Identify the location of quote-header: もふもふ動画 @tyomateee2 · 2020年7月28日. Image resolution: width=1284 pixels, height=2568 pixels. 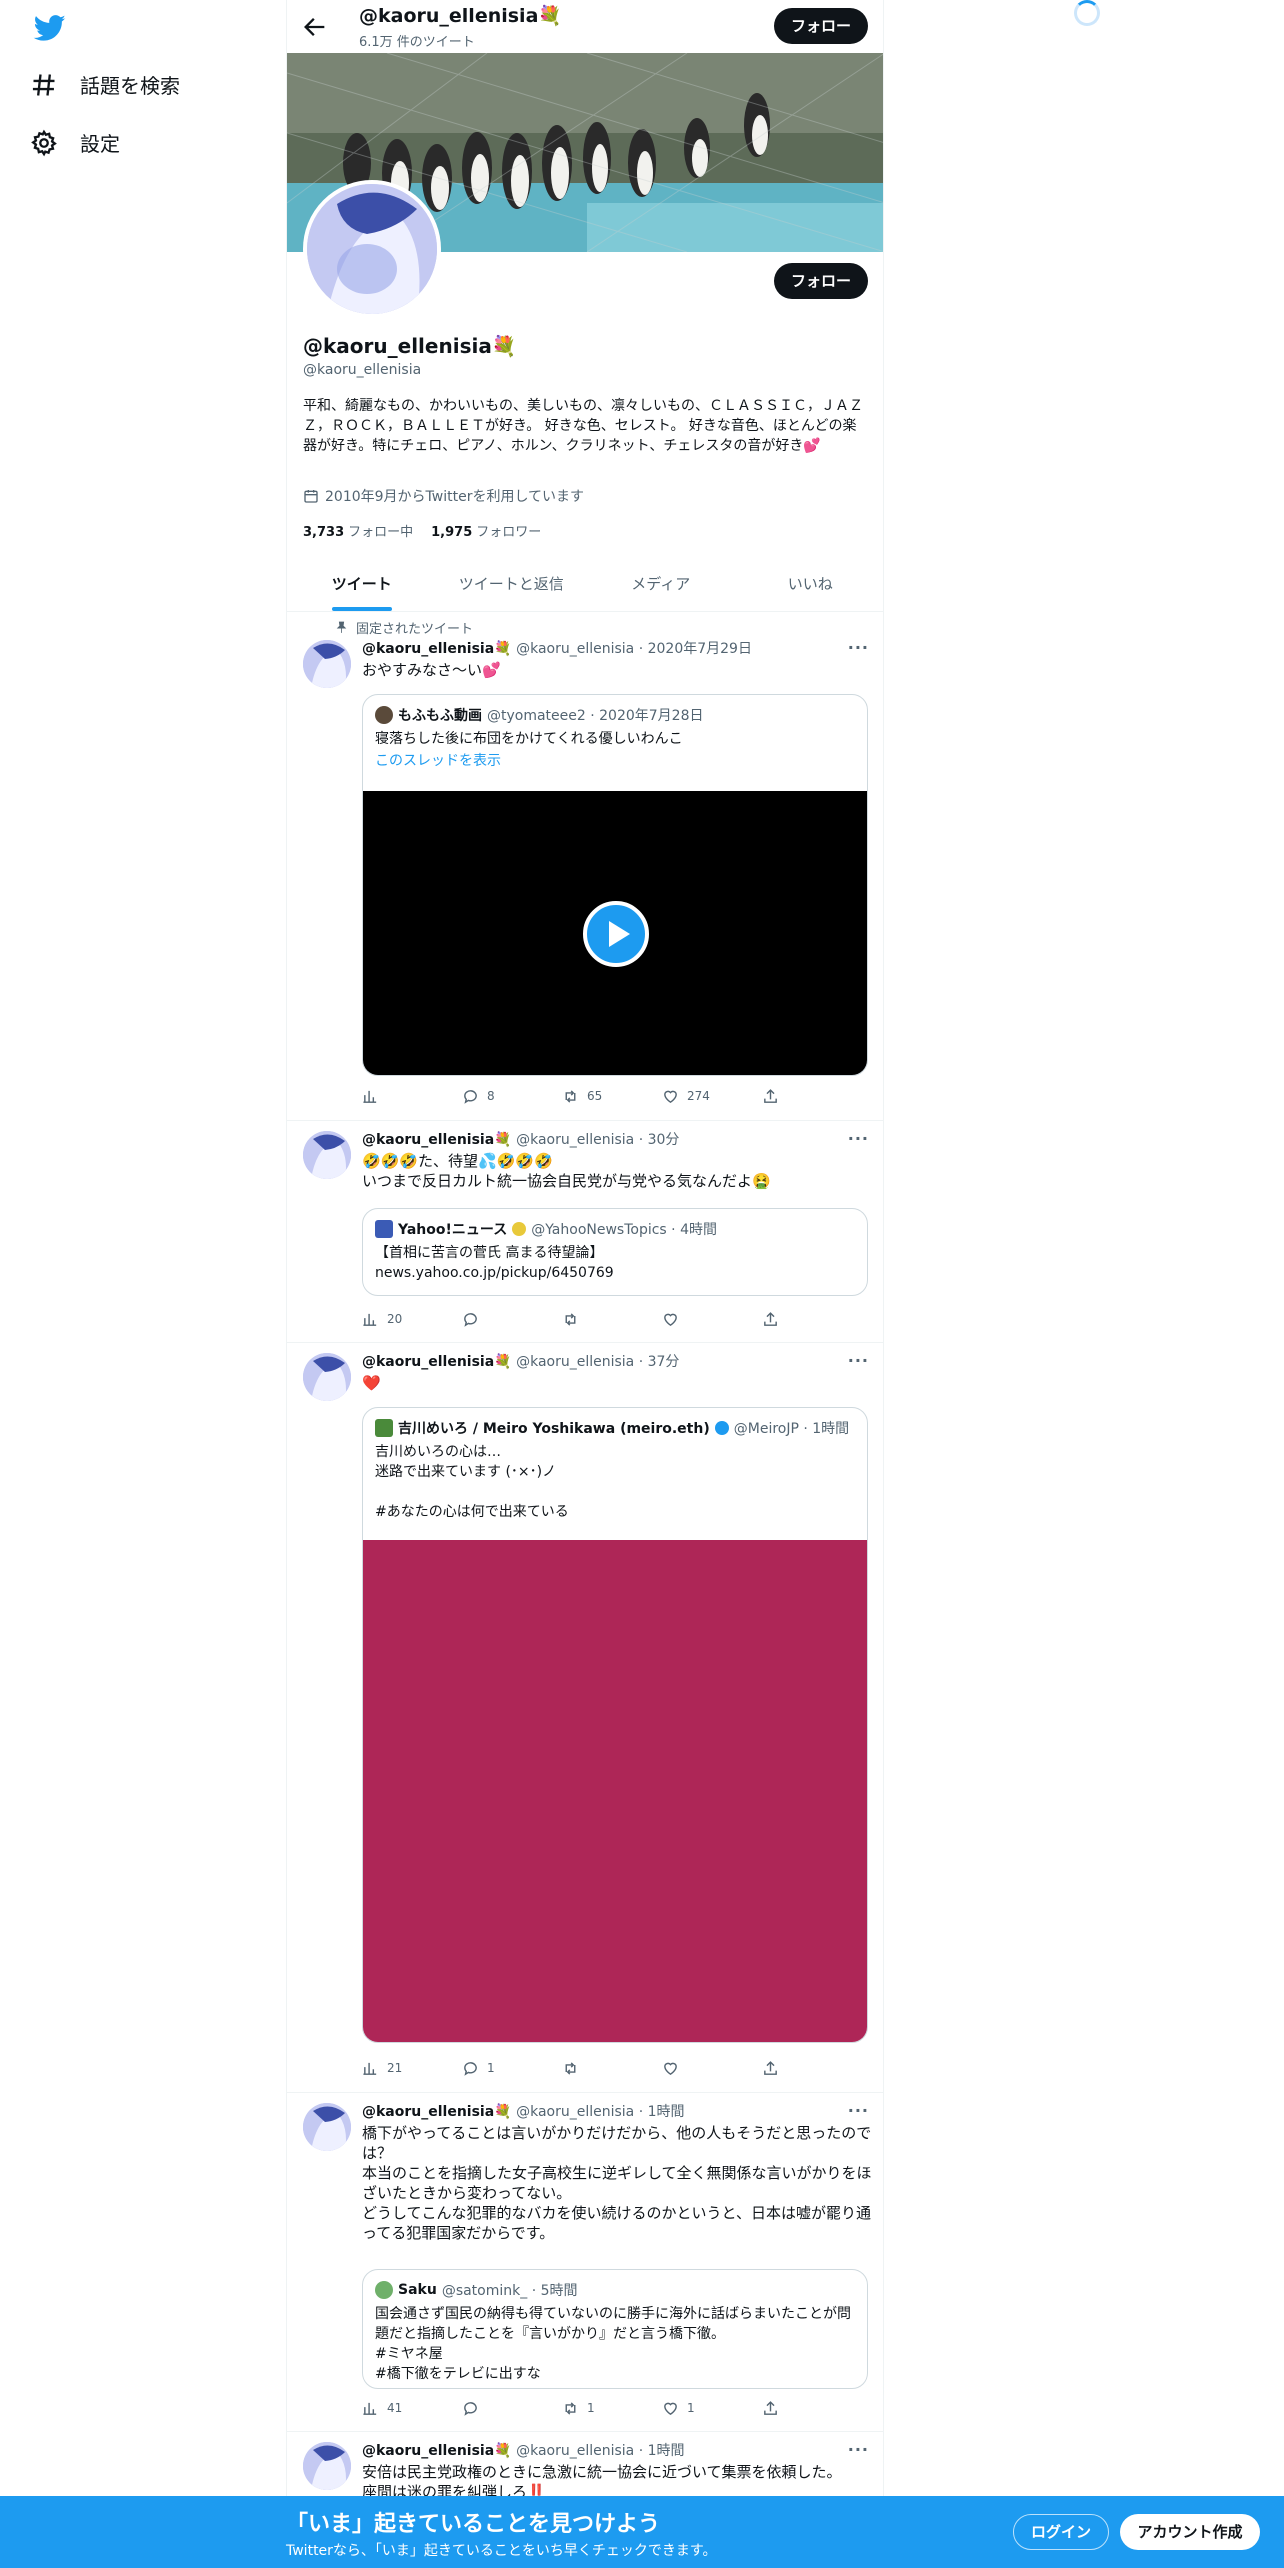
(539, 715).